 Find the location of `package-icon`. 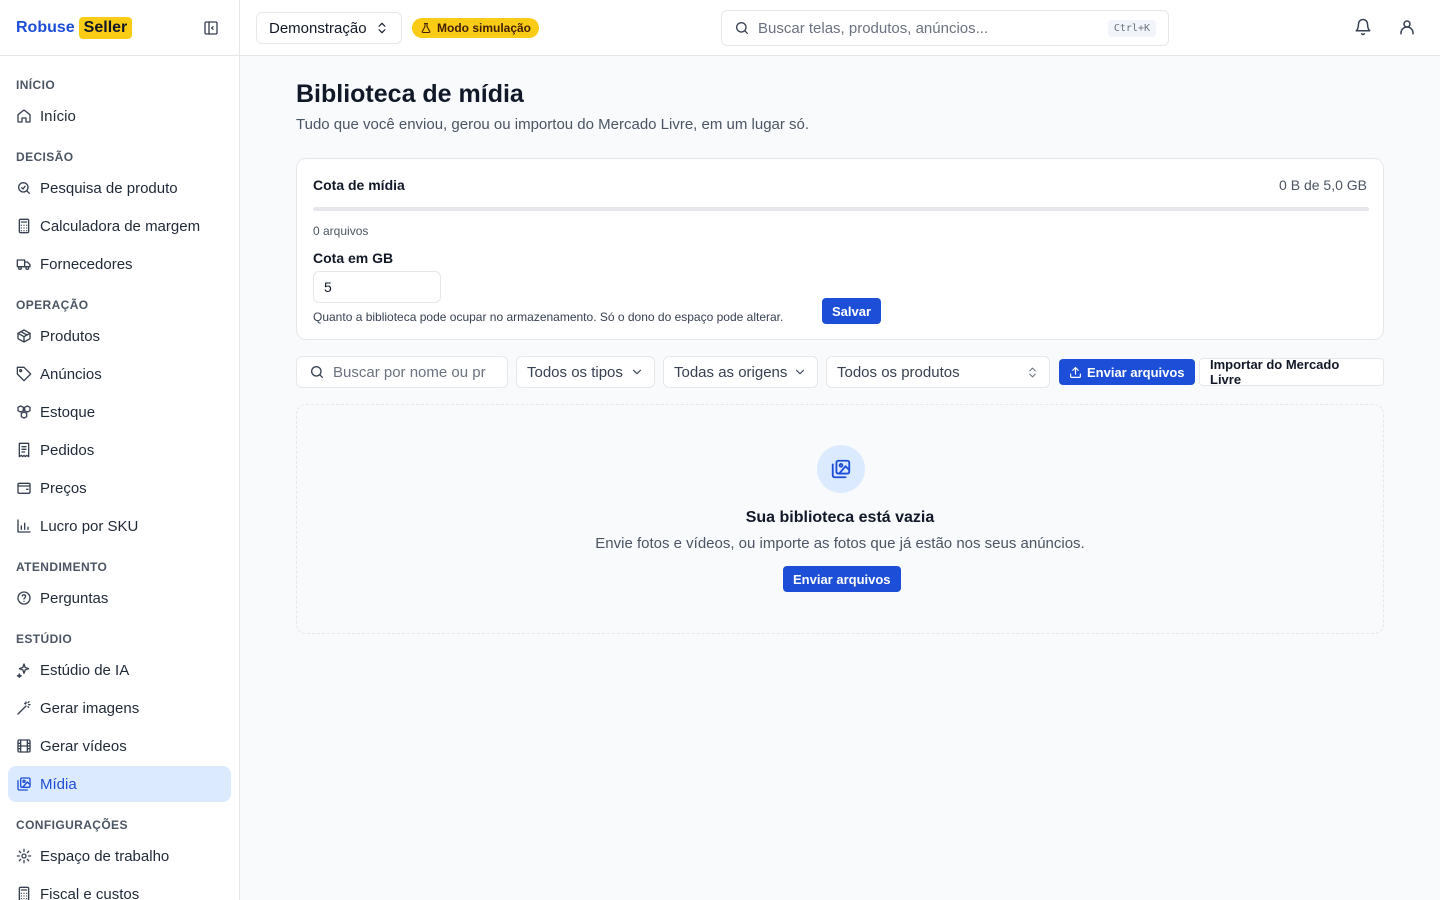

package-icon is located at coordinates (24, 336).